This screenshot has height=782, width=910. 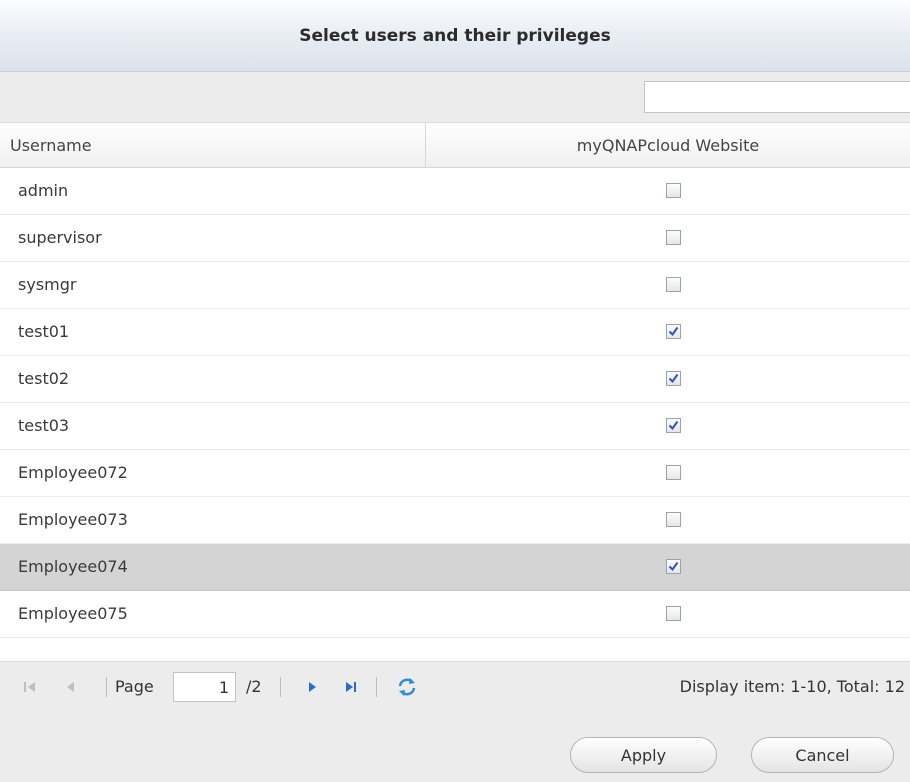 I want to click on first-page-icon, so click(x=30, y=687).